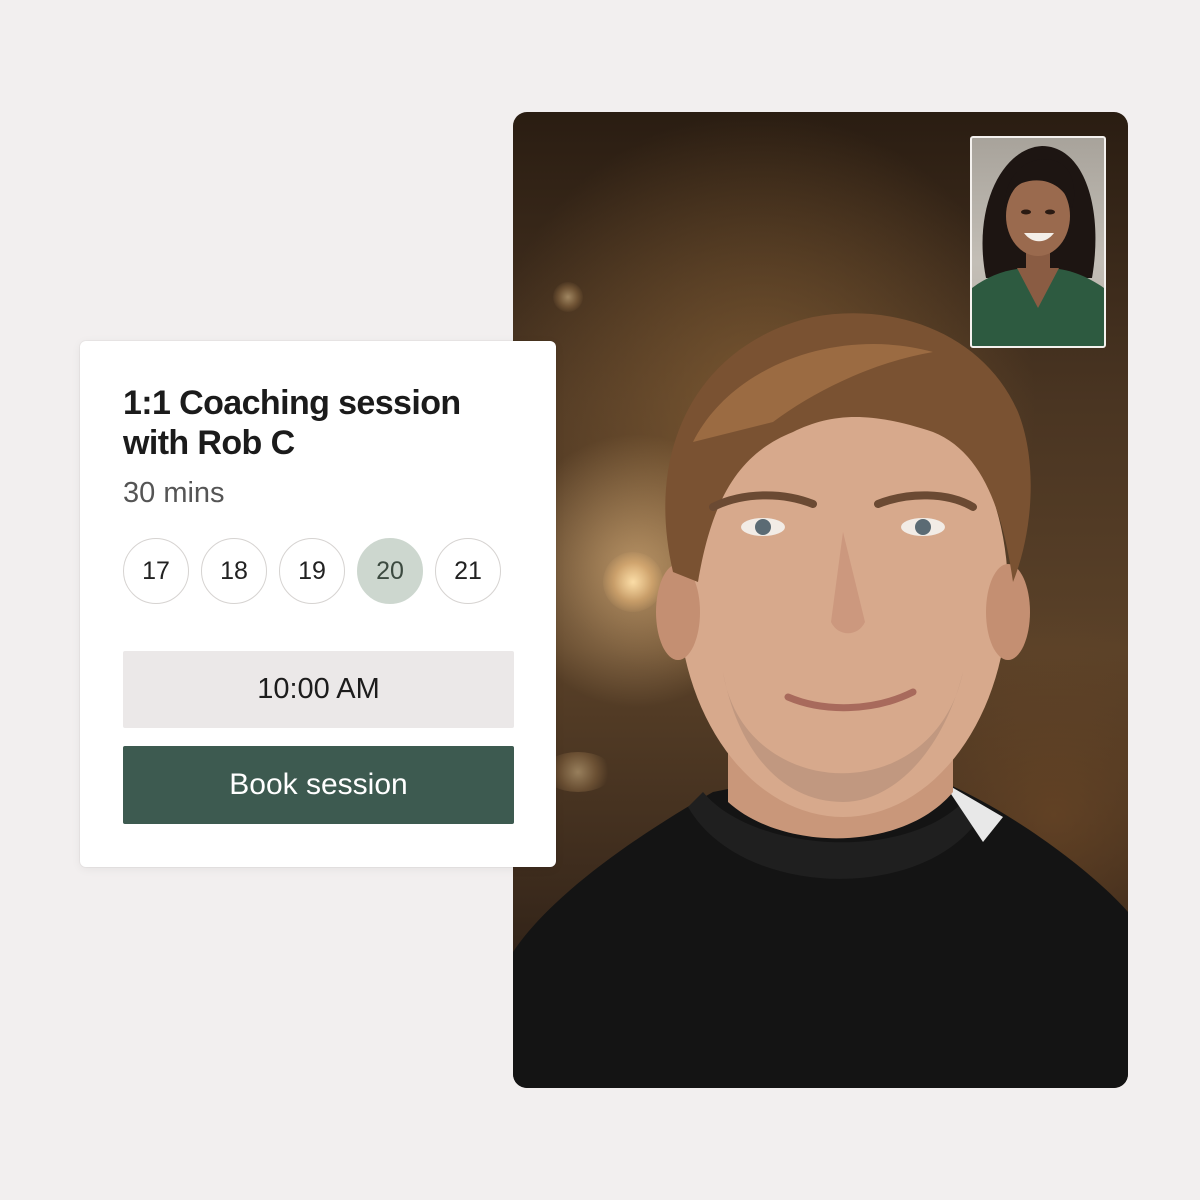 The width and height of the screenshot is (1200, 1200). Describe the element at coordinates (390, 571) in the screenshot. I see `date-option-20-selected: 20` at that location.